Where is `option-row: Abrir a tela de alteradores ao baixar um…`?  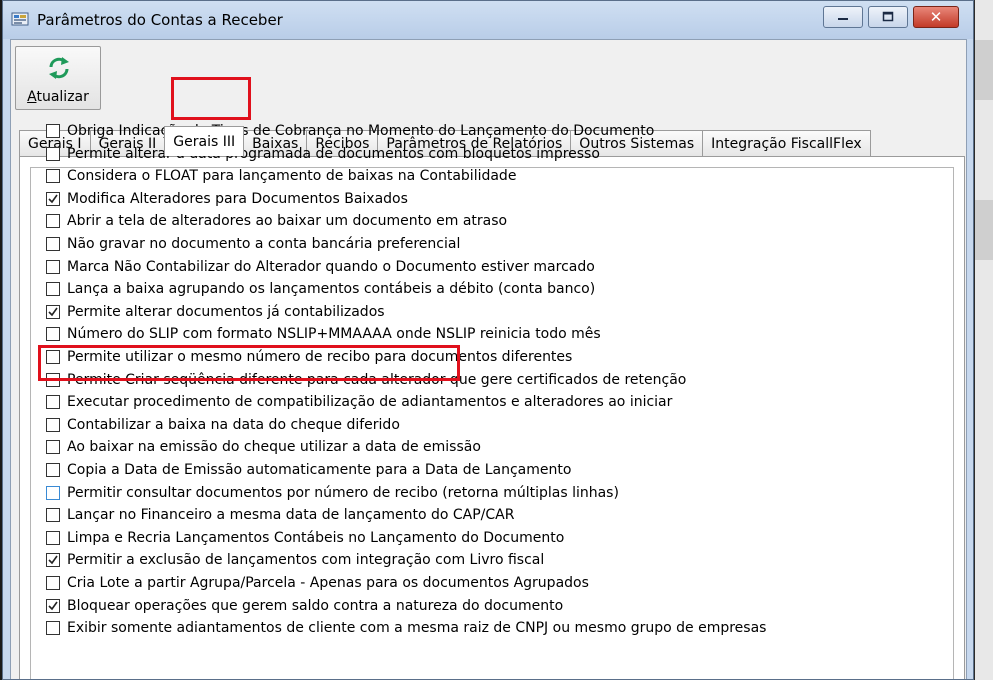
option-row: Abrir a tela de alteradores ao baixar um… is located at coordinates (276, 221).